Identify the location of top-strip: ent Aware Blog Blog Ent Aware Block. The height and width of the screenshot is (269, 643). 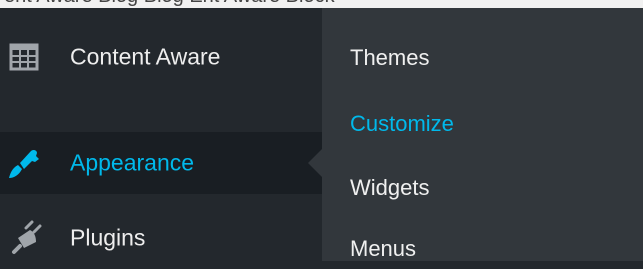
(321, 4).